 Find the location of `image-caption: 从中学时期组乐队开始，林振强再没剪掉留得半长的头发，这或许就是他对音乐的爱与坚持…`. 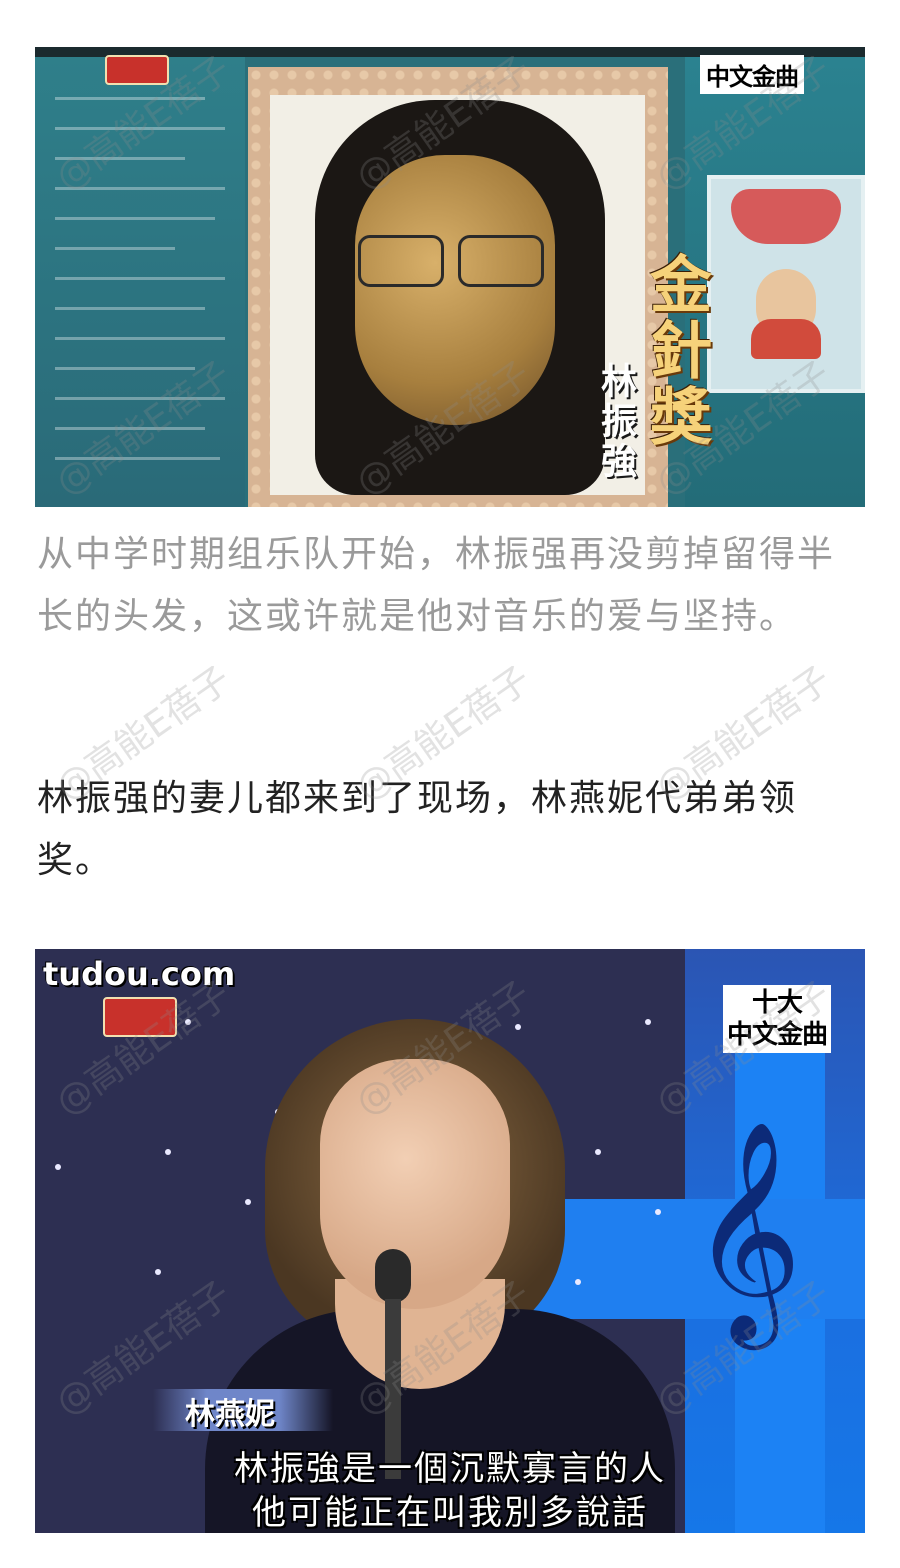

image-caption: 从中学时期组乐队开始，林振强再没剪掉留得半长的头发，这或许就是他对音乐的爱与坚持… is located at coordinates (436, 585).